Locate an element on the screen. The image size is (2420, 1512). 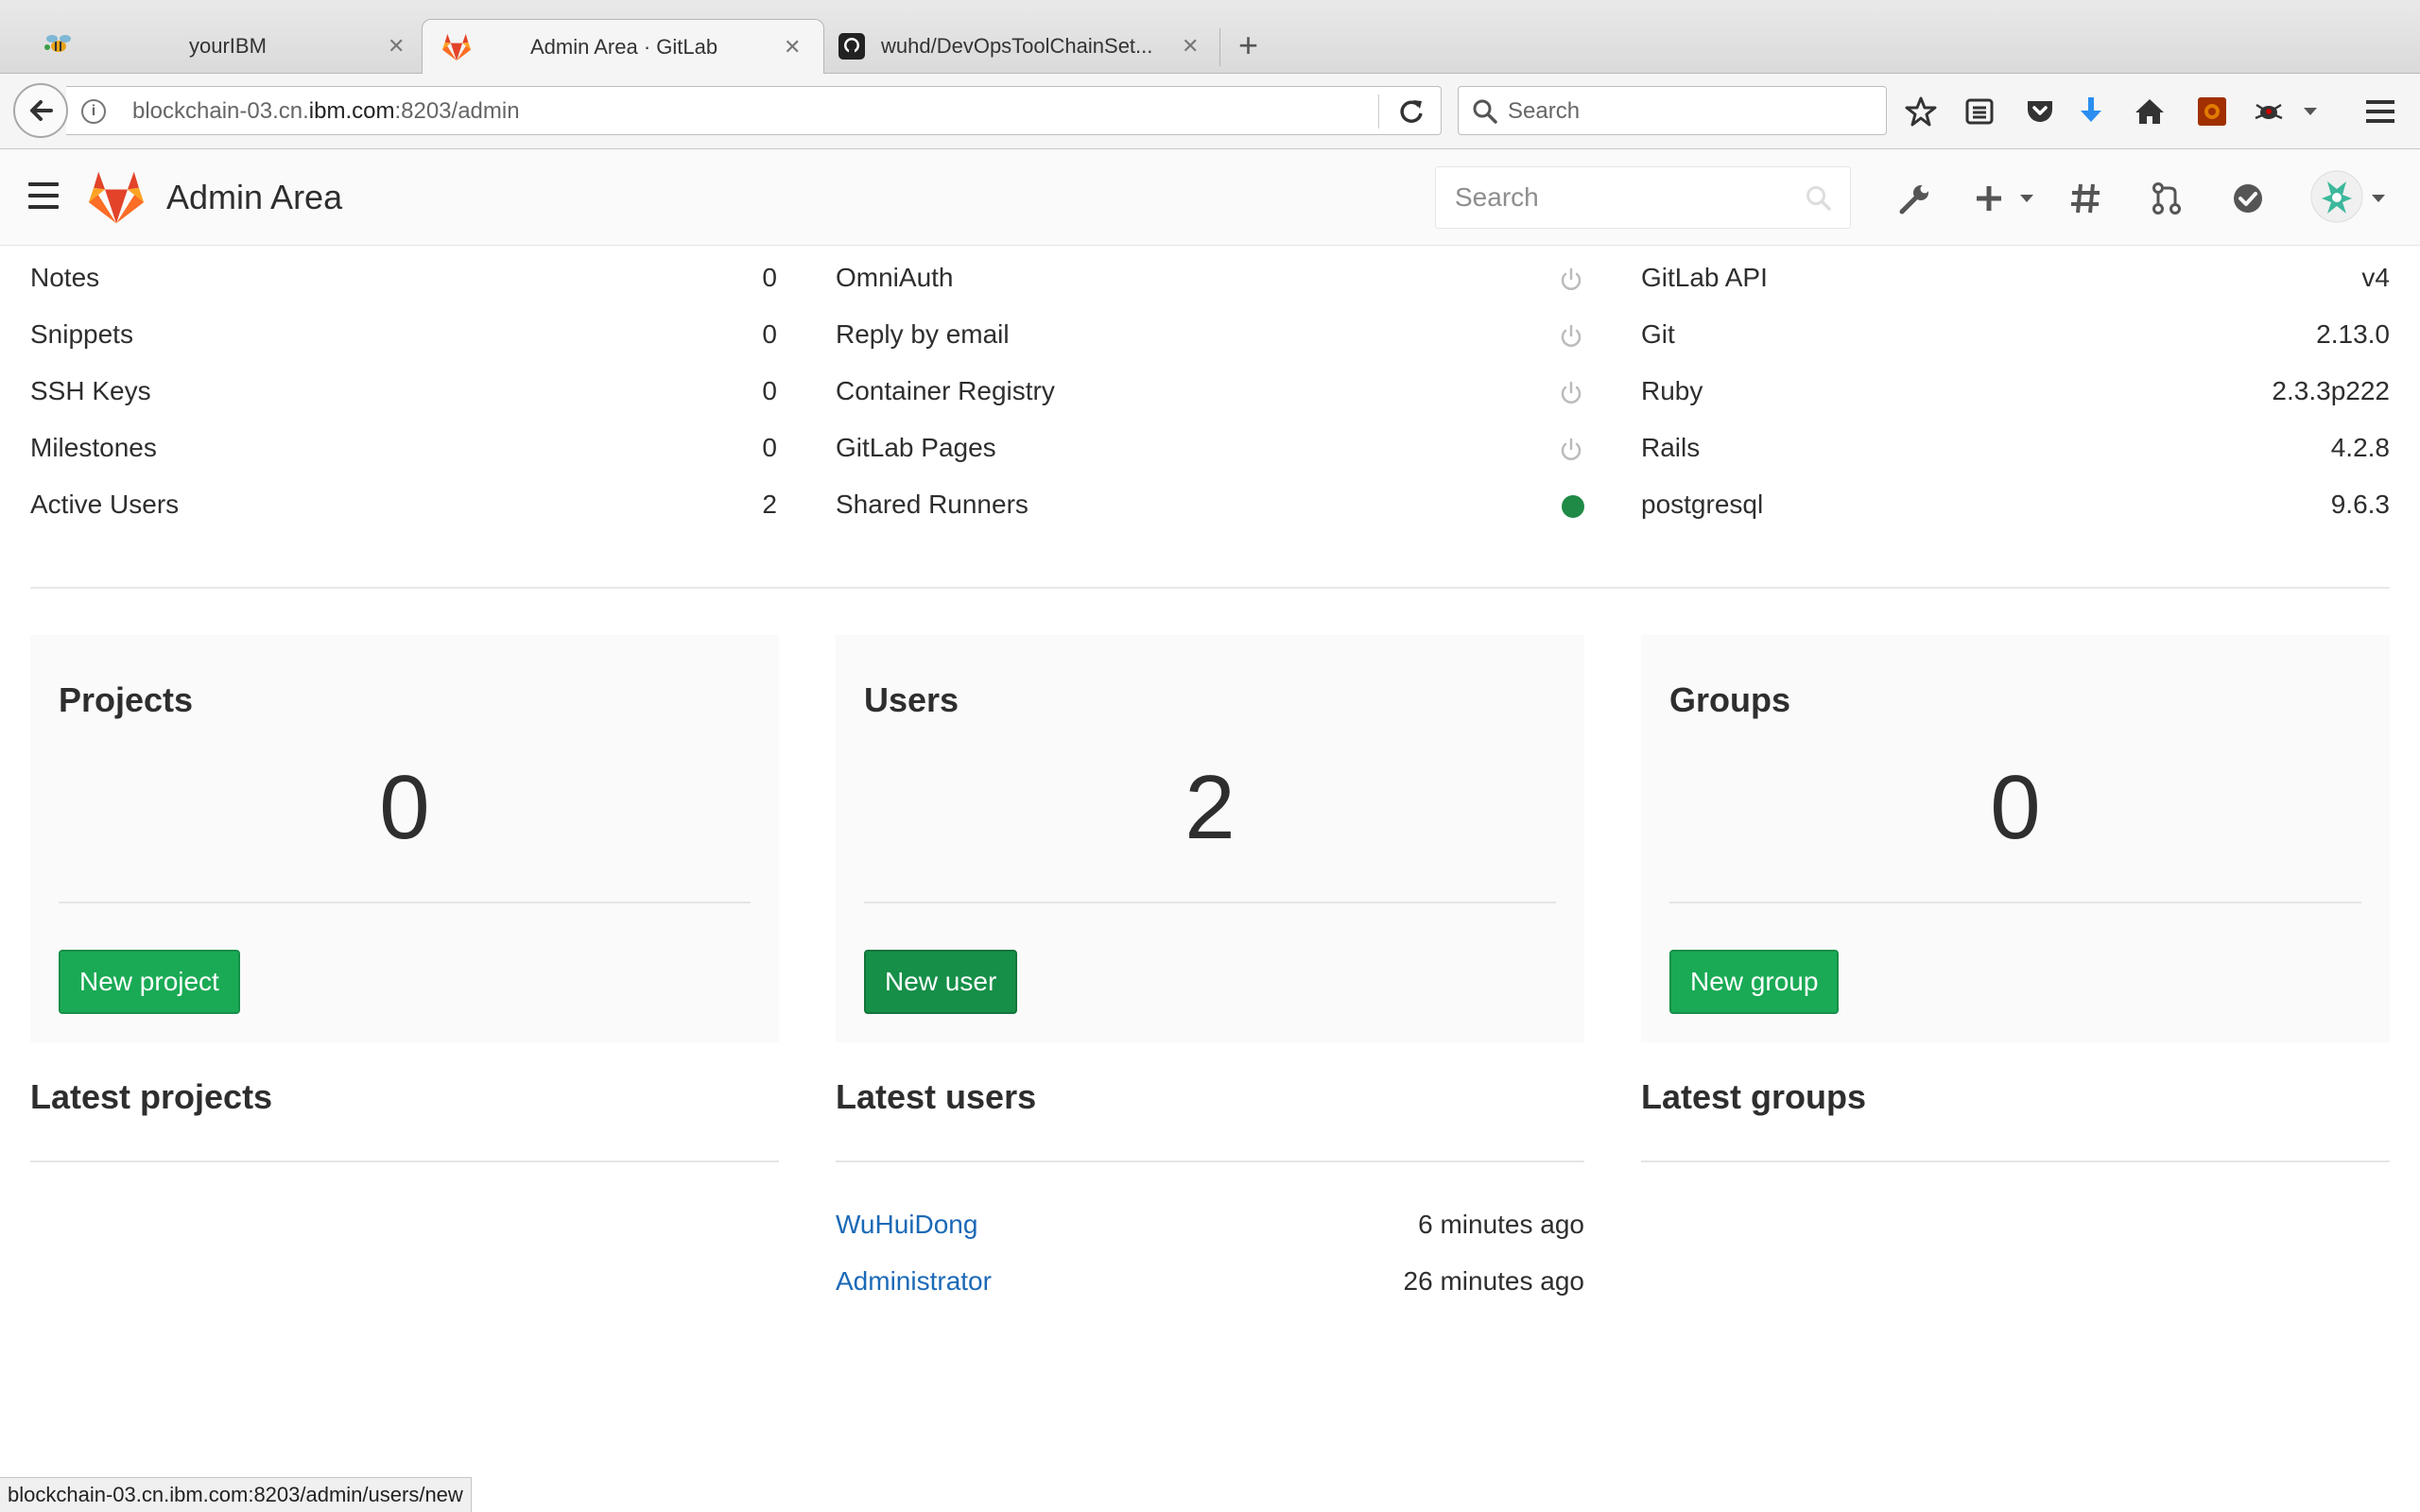
section-divider is located at coordinates (1210, 588).